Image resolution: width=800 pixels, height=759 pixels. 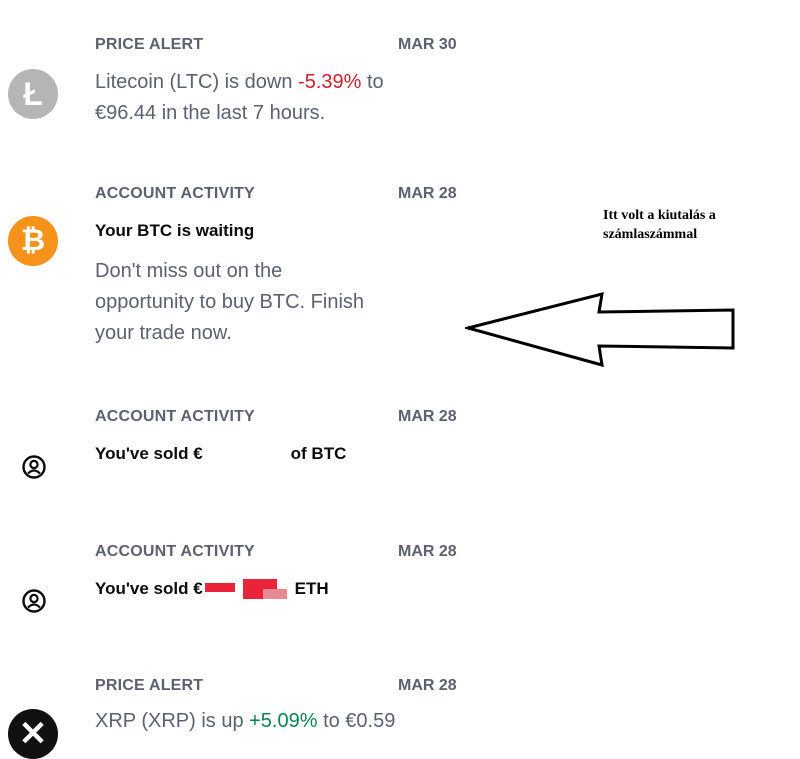 What do you see at coordinates (688, 225) in the screenshot?
I see `annotation-note: Itt volt a kiutalás a számlaszámmal` at bounding box center [688, 225].